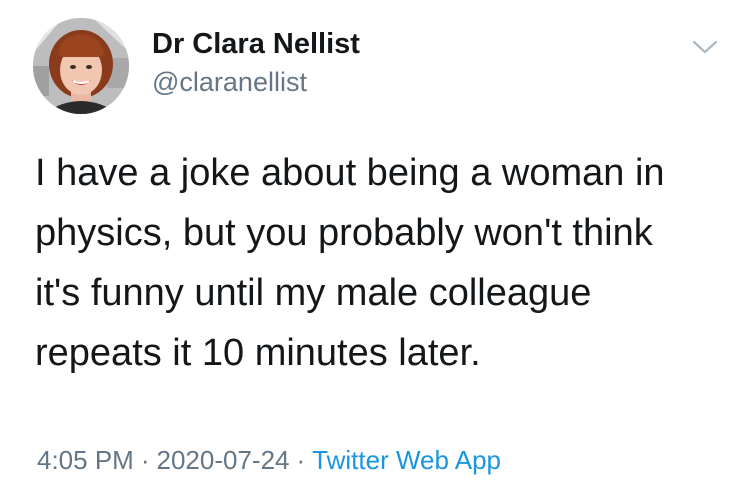  I want to click on tweet-text-line: I have a joke about being a woman in, so click(350, 173).